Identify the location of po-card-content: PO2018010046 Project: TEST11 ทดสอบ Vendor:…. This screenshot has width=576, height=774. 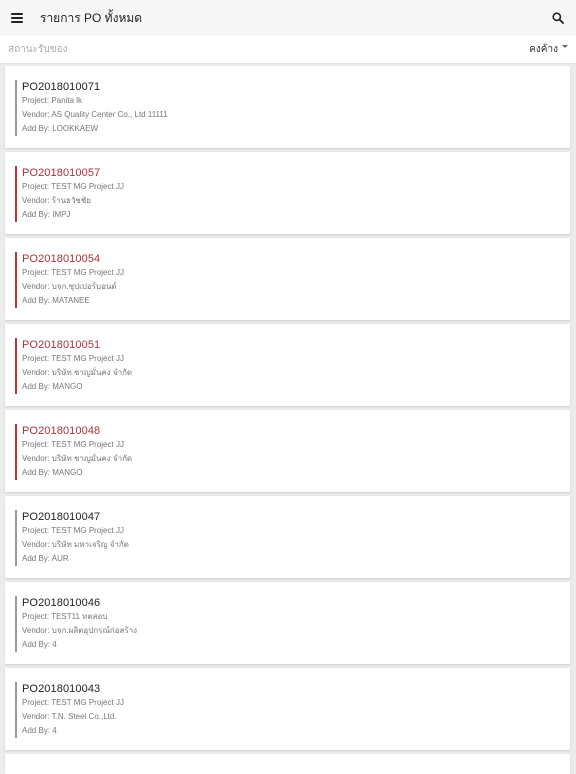
(79, 624).